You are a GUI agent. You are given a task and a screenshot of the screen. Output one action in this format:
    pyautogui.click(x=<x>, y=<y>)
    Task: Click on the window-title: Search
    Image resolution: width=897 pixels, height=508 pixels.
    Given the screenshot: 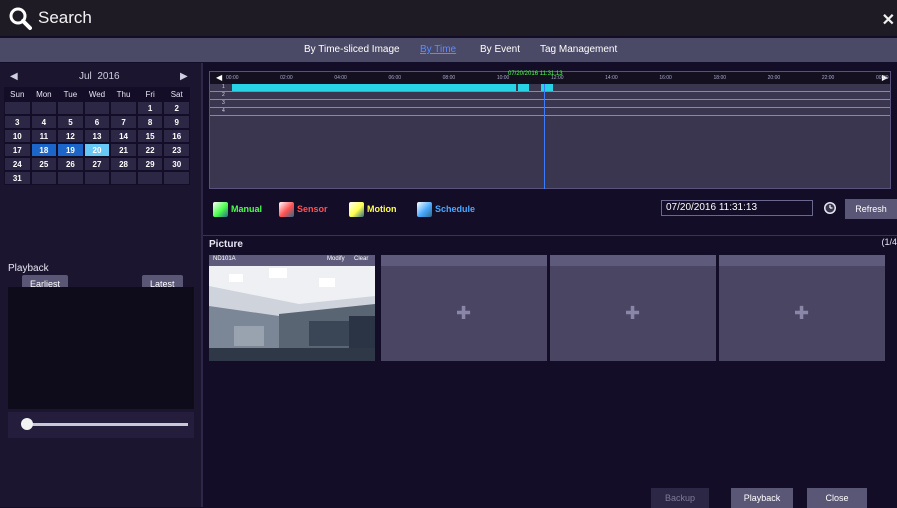 What is the action you would take?
    pyautogui.click(x=65, y=17)
    